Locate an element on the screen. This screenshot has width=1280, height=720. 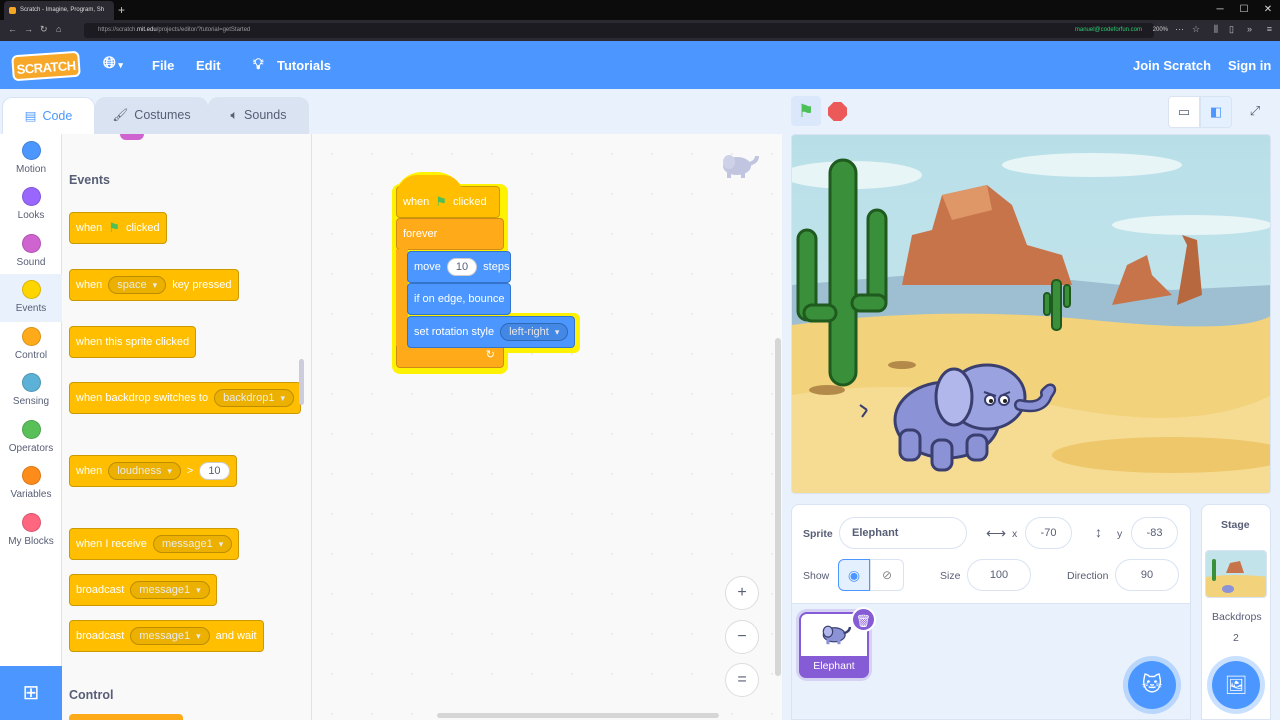
dropdown-value: left-right is located at coordinates (529, 332).